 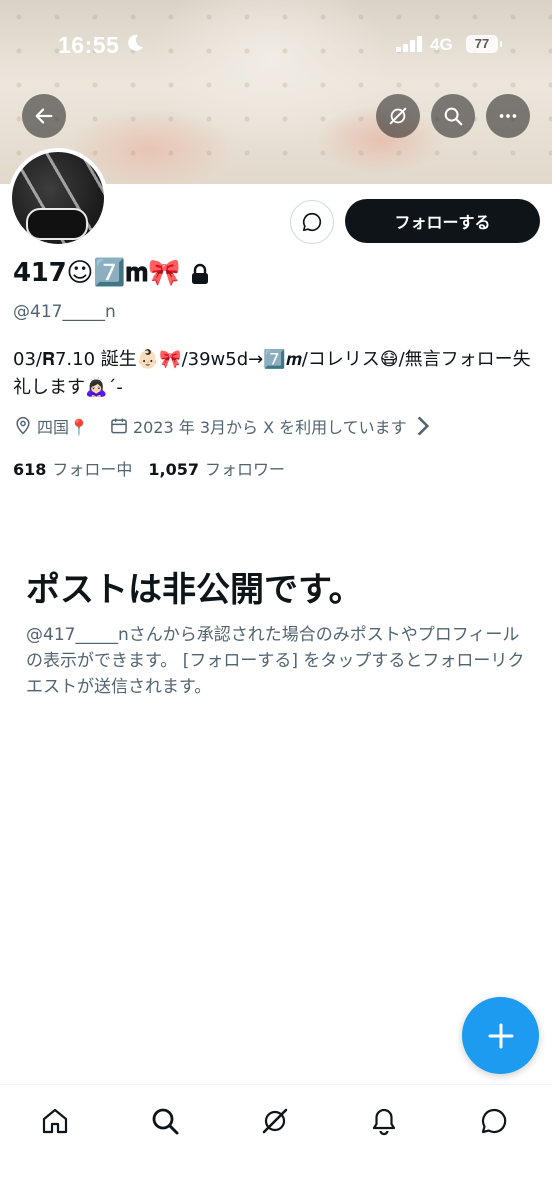 I want to click on message-button, so click(x=312, y=222).